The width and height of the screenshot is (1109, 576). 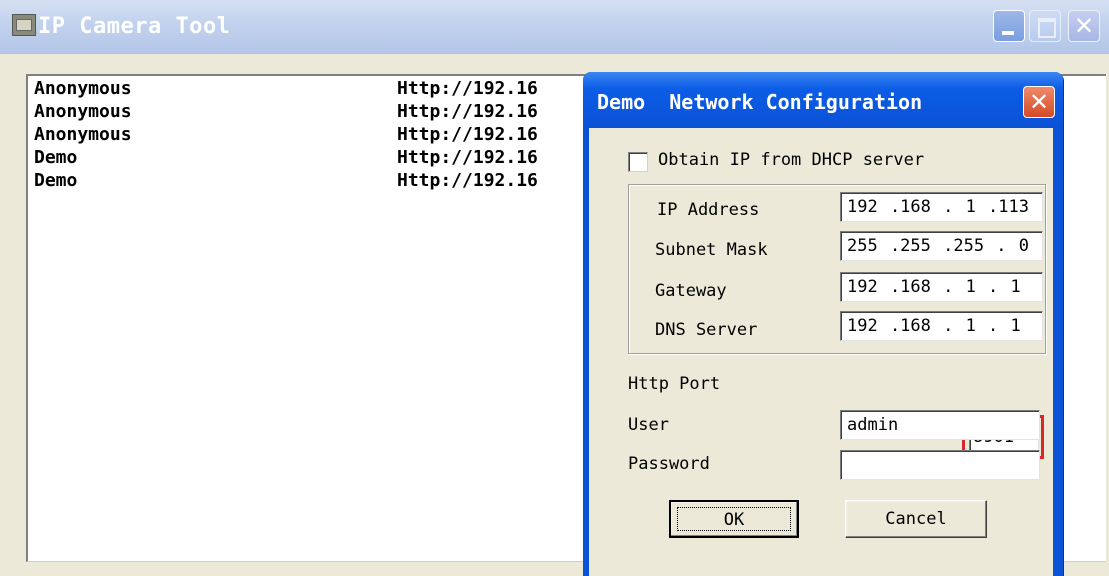 What do you see at coordinates (554, 27) in the screenshot?
I see `main-titlebar: IP Camera Tool ✕` at bounding box center [554, 27].